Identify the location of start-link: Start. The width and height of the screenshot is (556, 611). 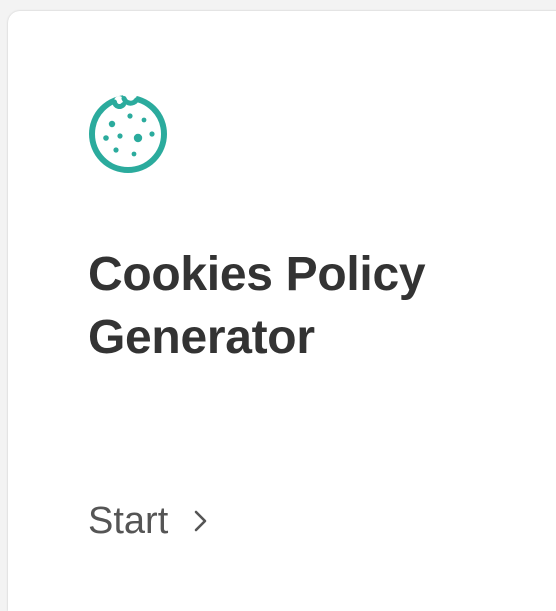
(150, 521).